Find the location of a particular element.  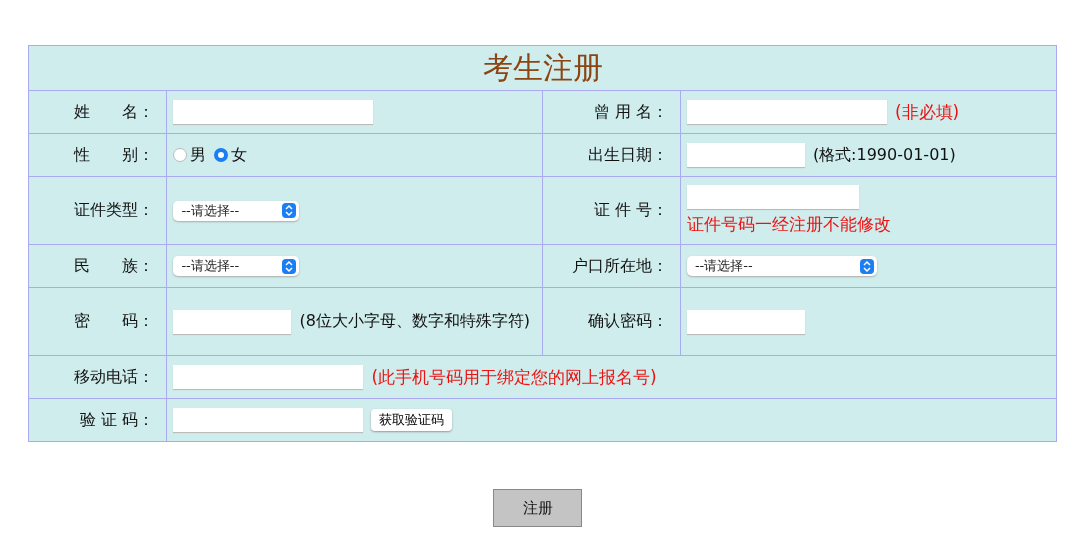

radio-option: 女 is located at coordinates (231, 155).